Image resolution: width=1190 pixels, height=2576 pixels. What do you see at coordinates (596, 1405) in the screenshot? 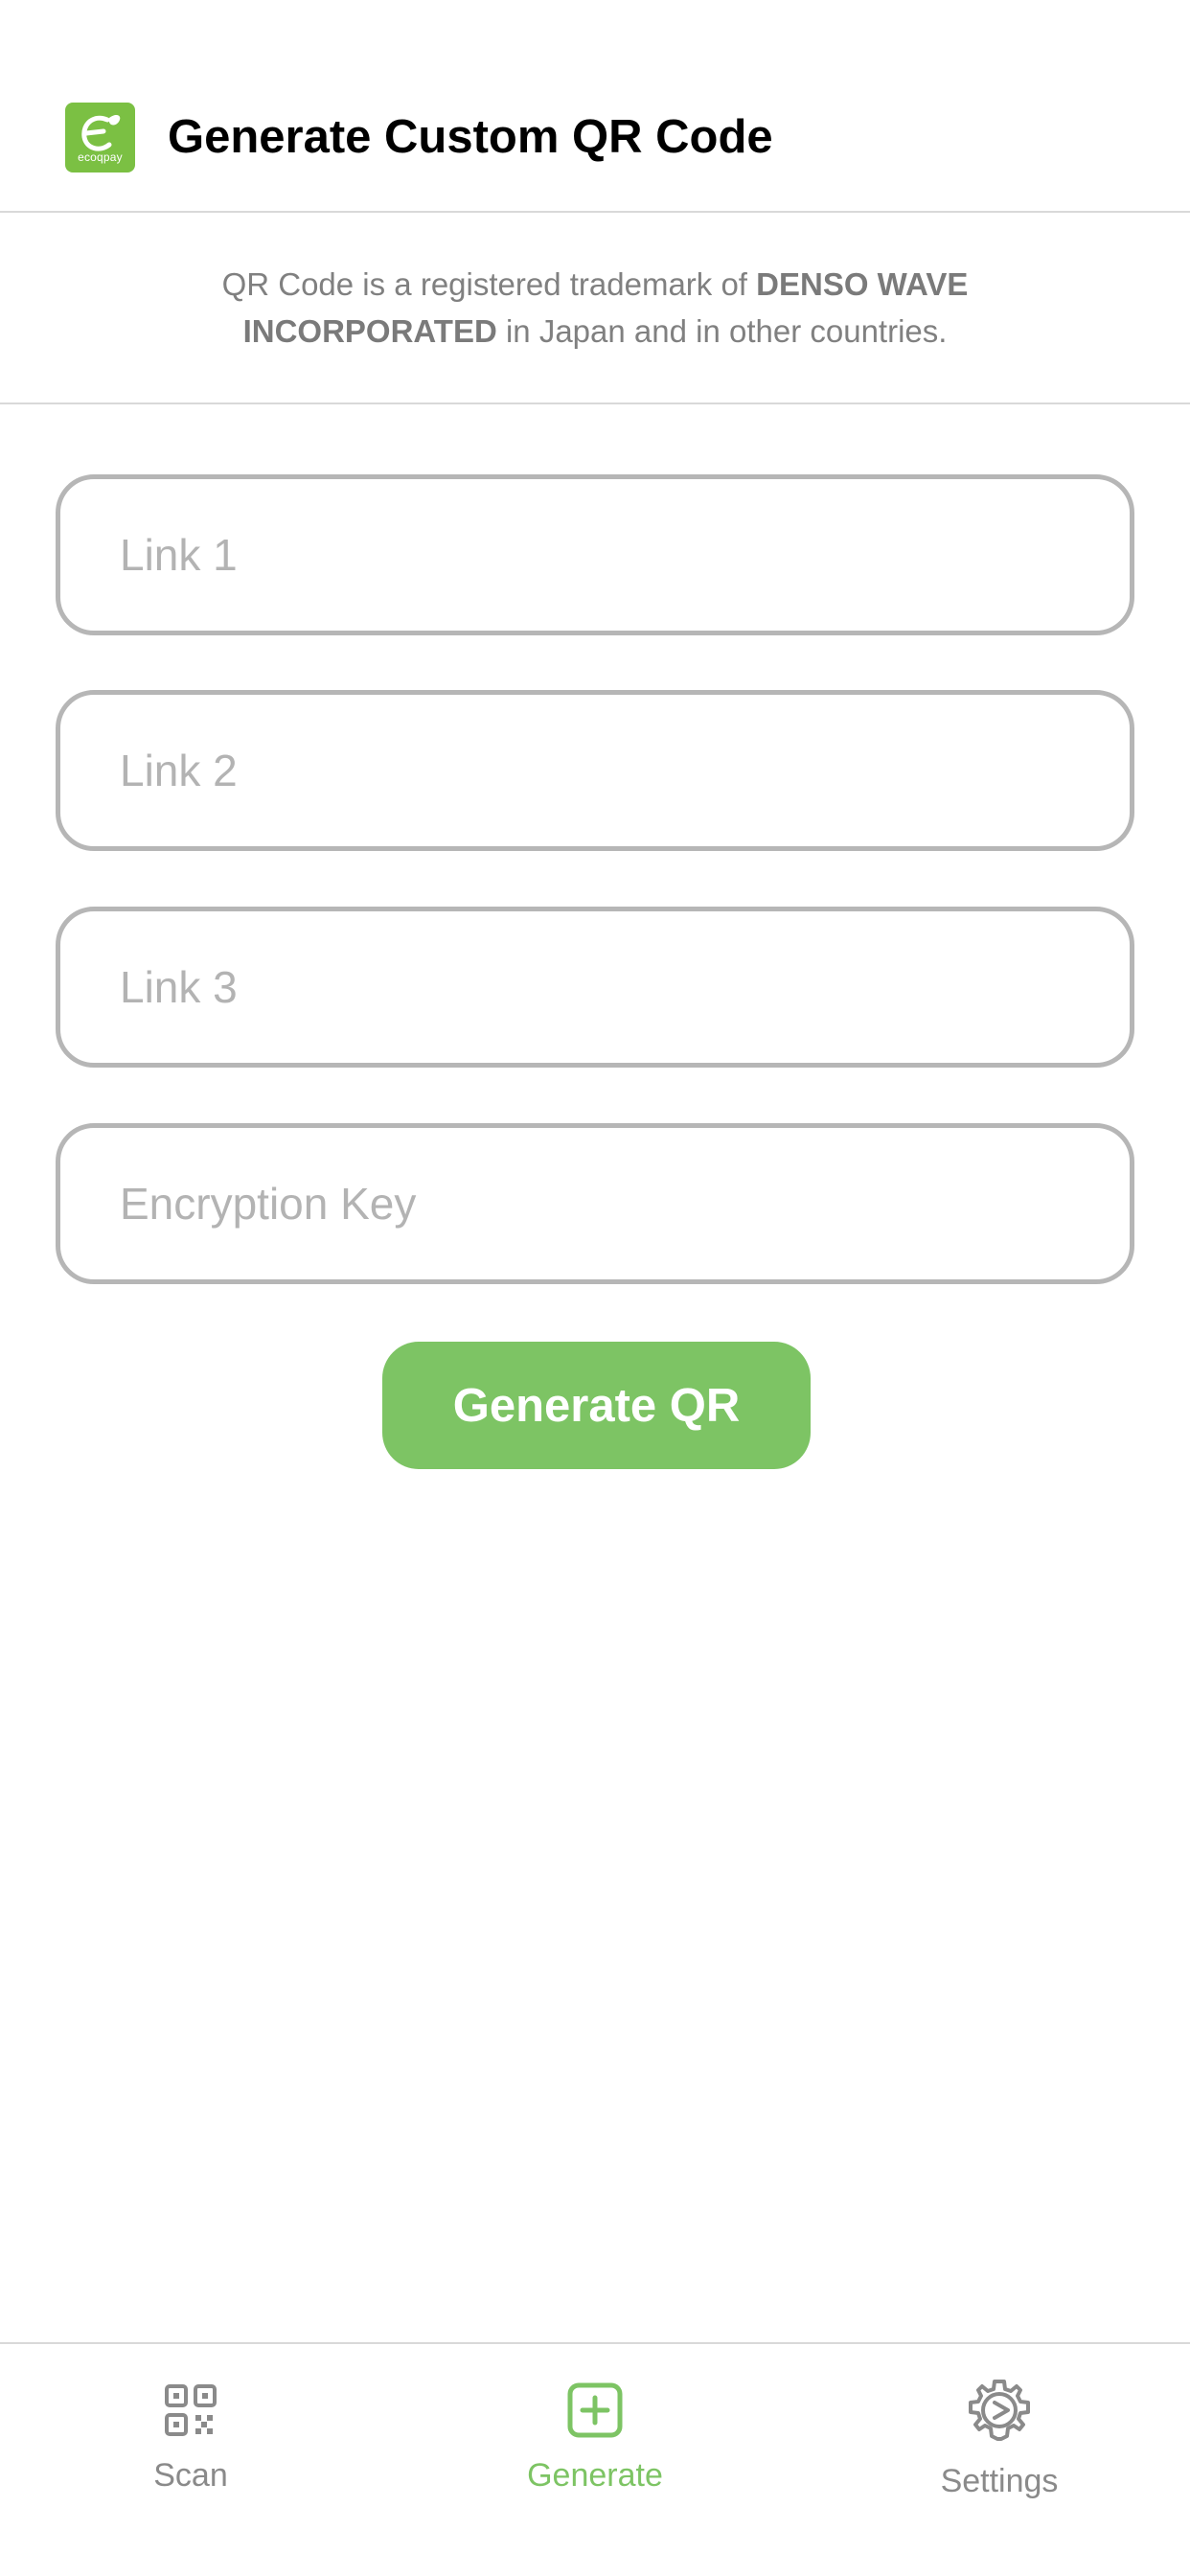
I see `generate-qr-button: Generate QR` at bounding box center [596, 1405].